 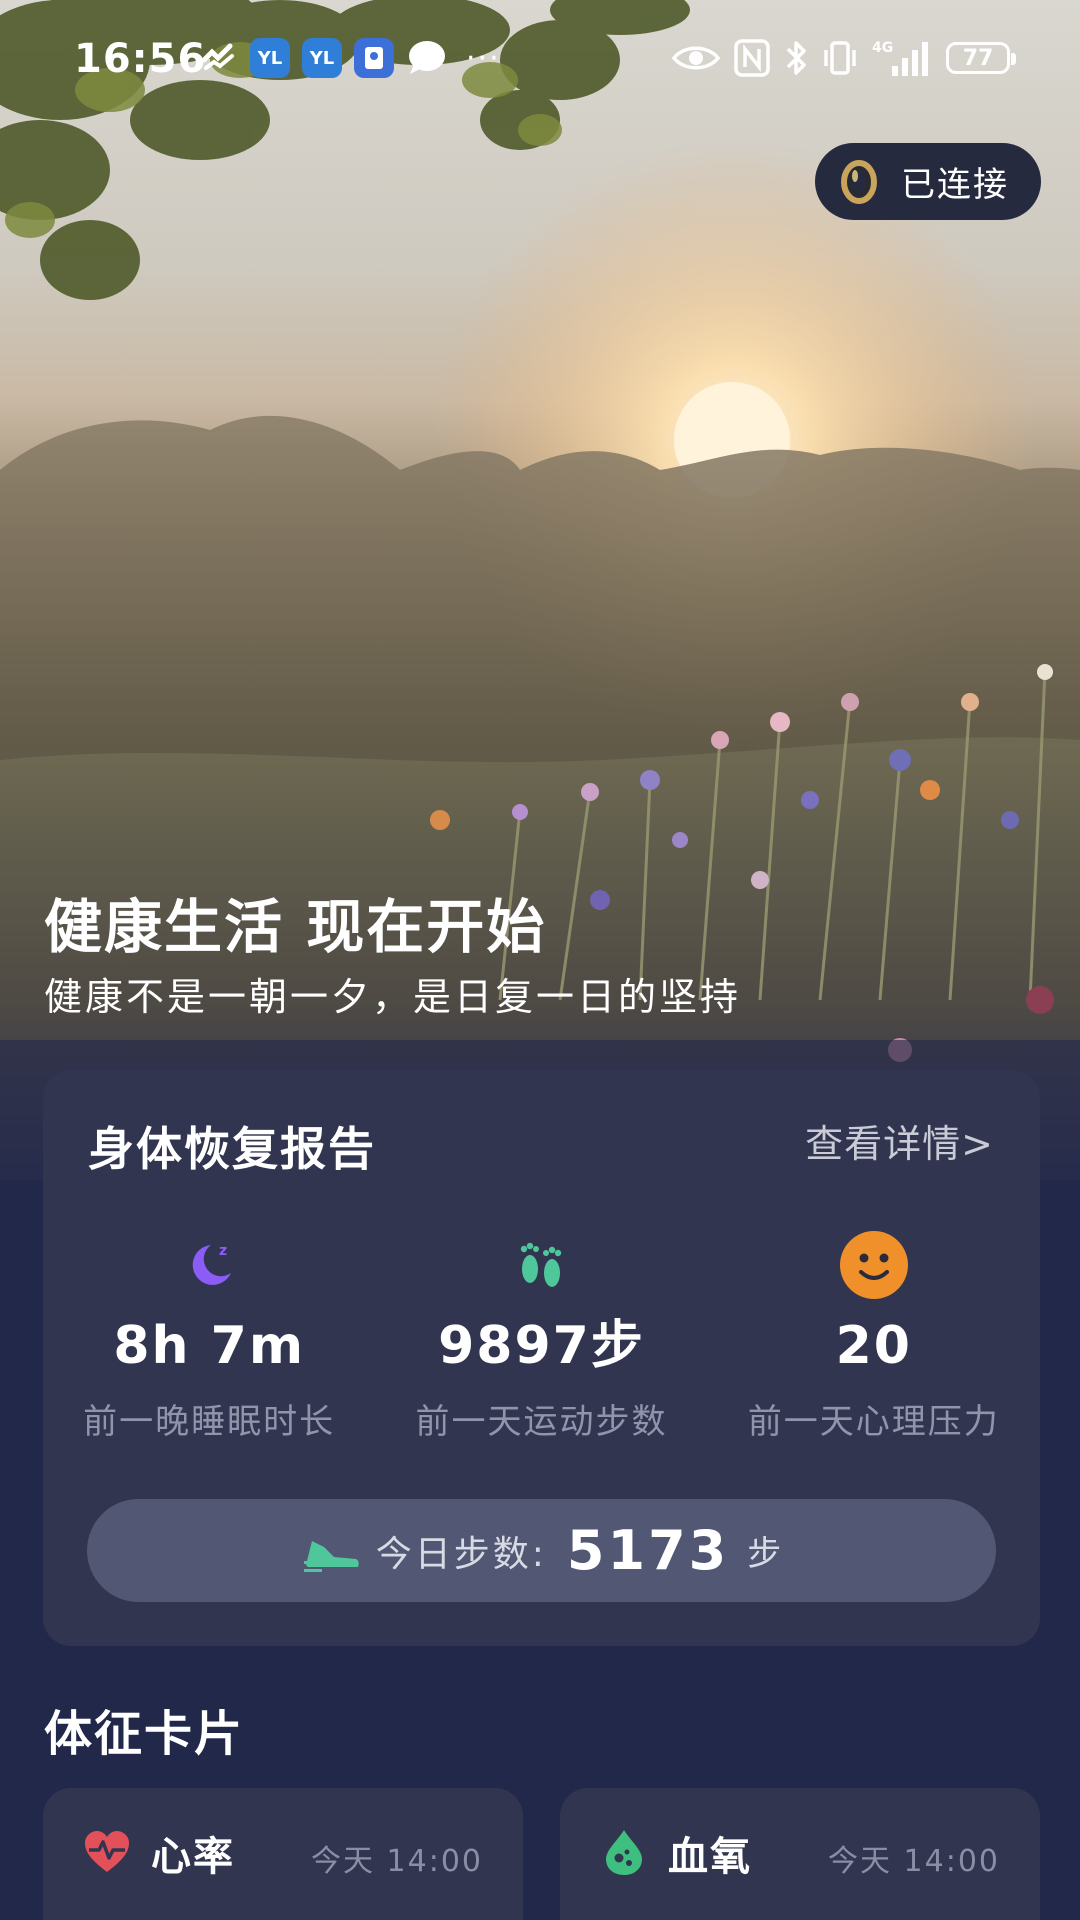 What do you see at coordinates (696, 58) in the screenshot?
I see `eye-comfort-icon` at bounding box center [696, 58].